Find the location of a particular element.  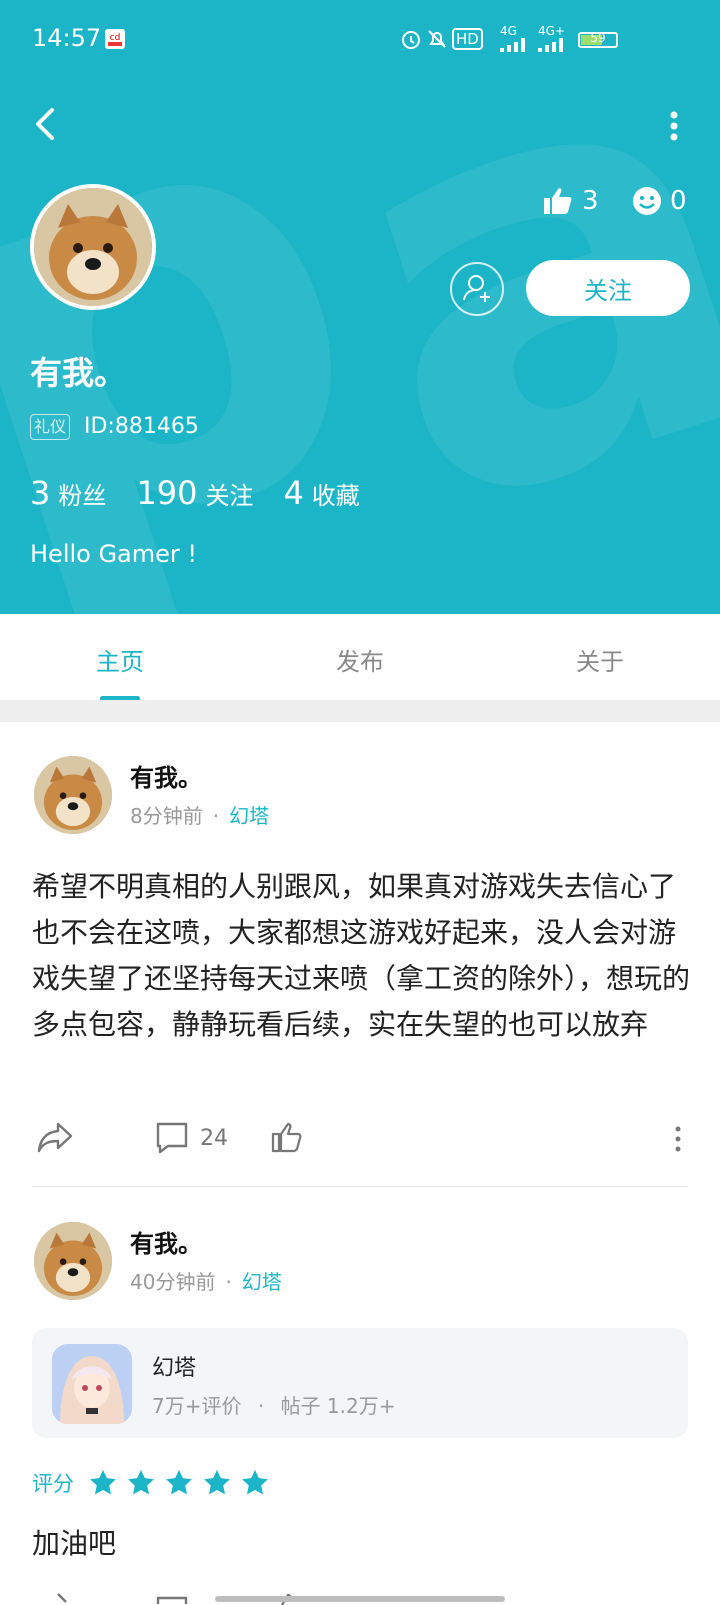

game-character-image is located at coordinates (92, 1384).